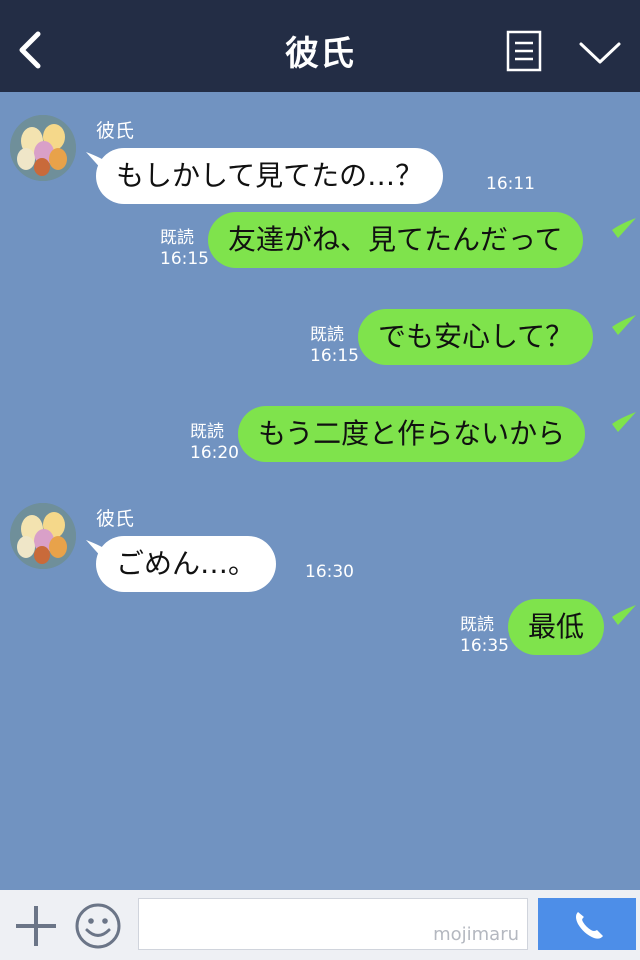  What do you see at coordinates (510, 184) in the screenshot?
I see `message-time: 16:11` at bounding box center [510, 184].